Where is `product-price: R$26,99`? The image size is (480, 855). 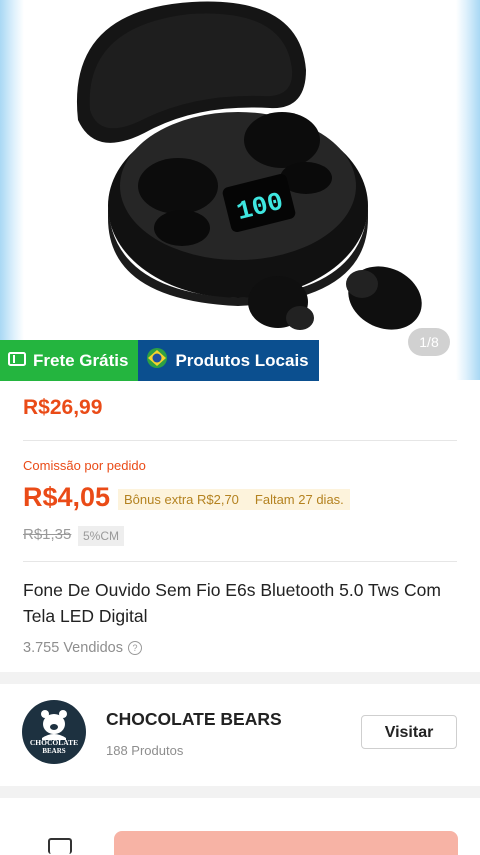 product-price: R$26,99 is located at coordinates (63, 407).